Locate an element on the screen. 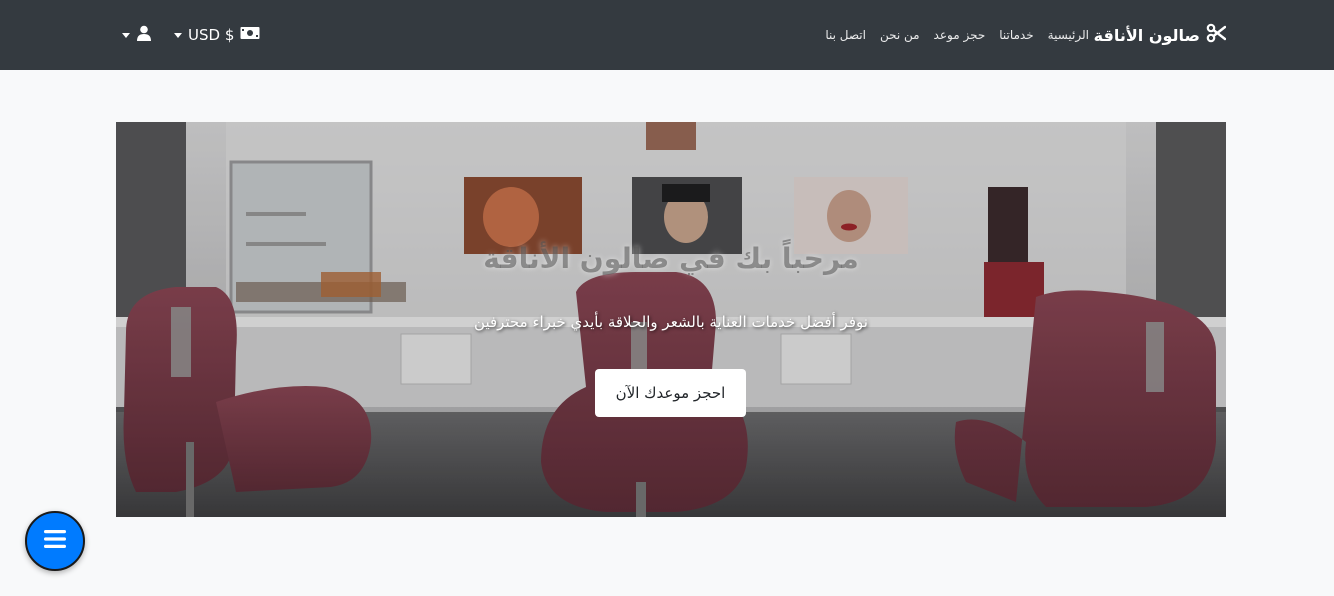  menu-icon is located at coordinates (55, 541).